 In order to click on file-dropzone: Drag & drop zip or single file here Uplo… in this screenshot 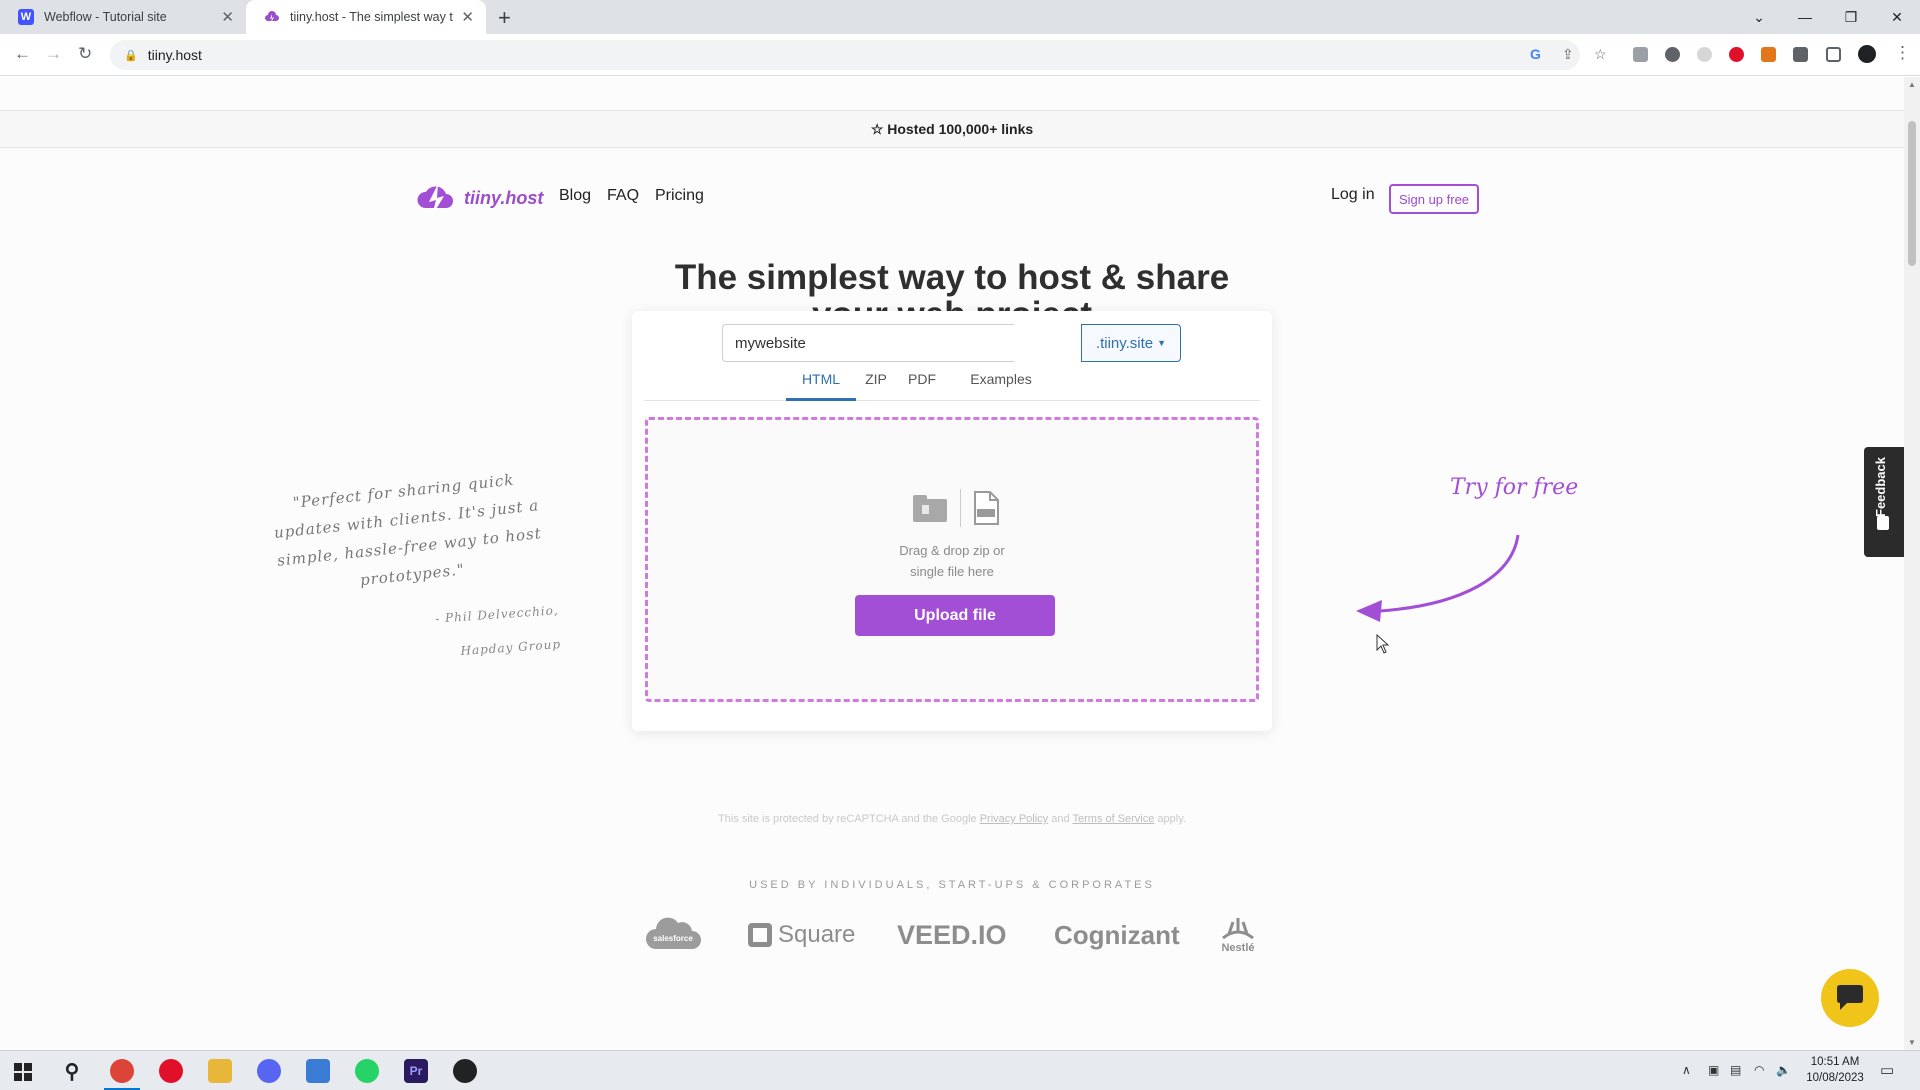, I will do `click(952, 559)`.